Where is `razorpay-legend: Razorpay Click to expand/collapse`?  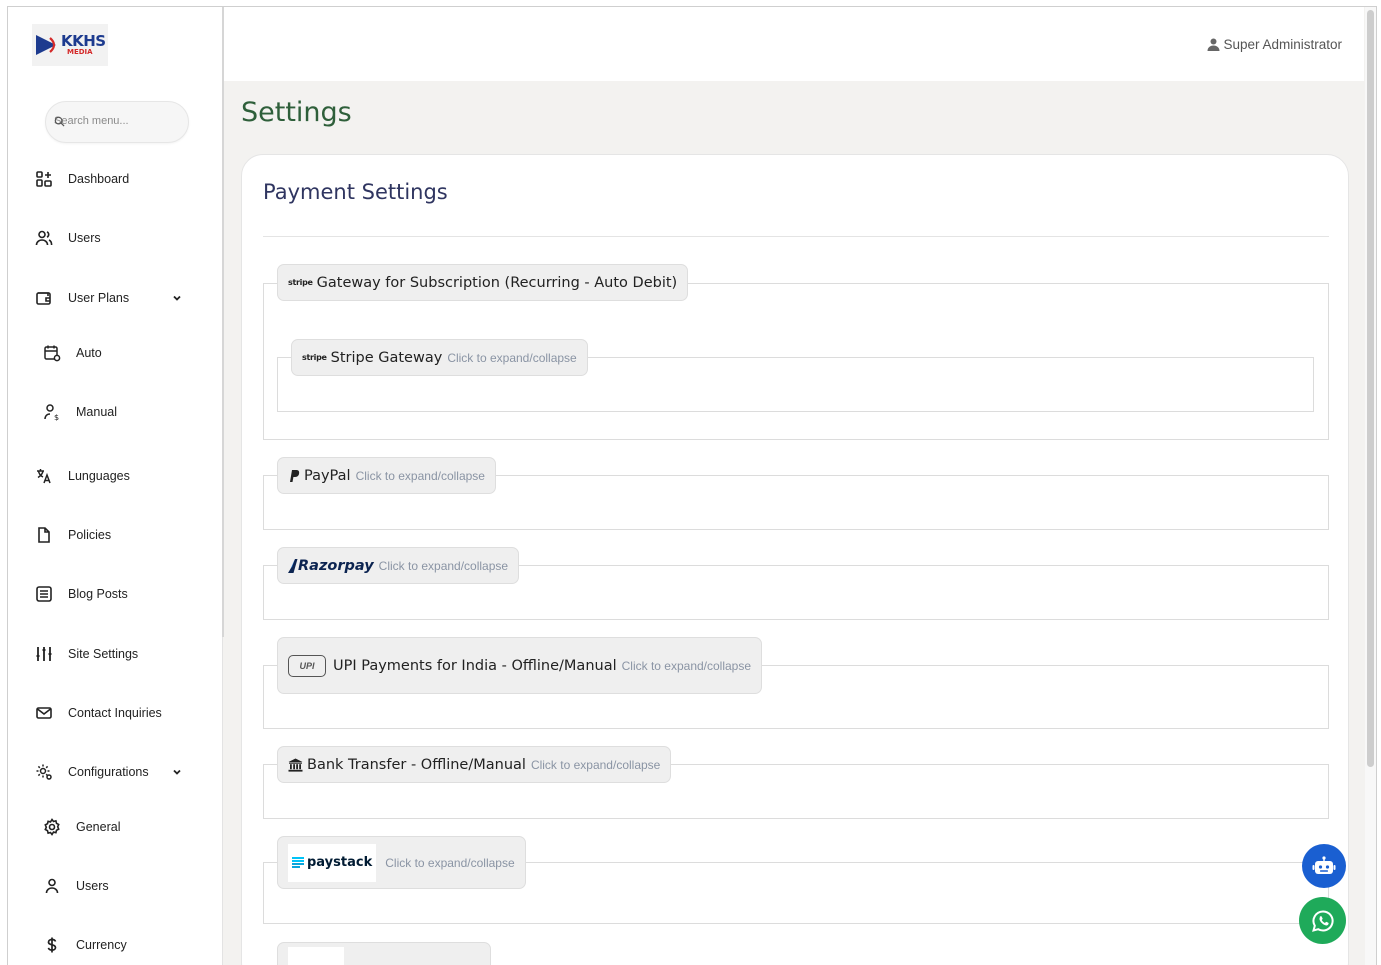 razorpay-legend: Razorpay Click to expand/collapse is located at coordinates (398, 565).